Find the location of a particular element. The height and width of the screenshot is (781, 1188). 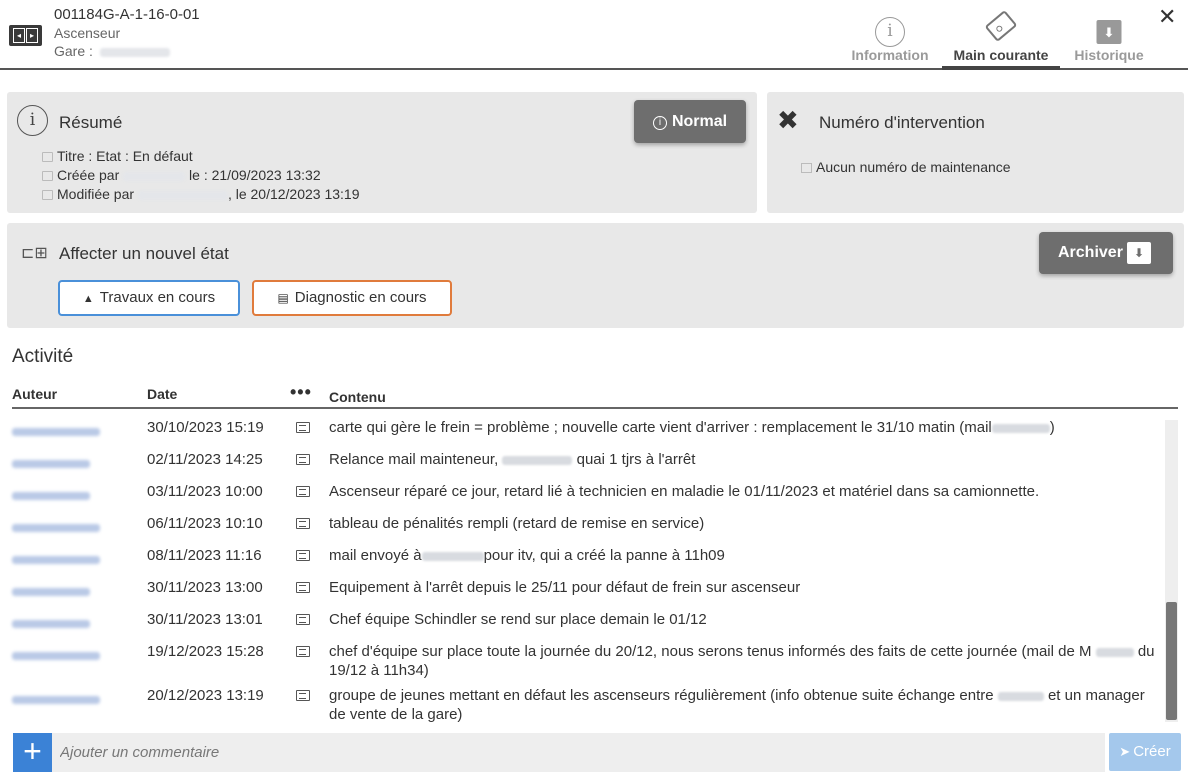

elevator-icon: ◂ ▸ is located at coordinates (25, 35).